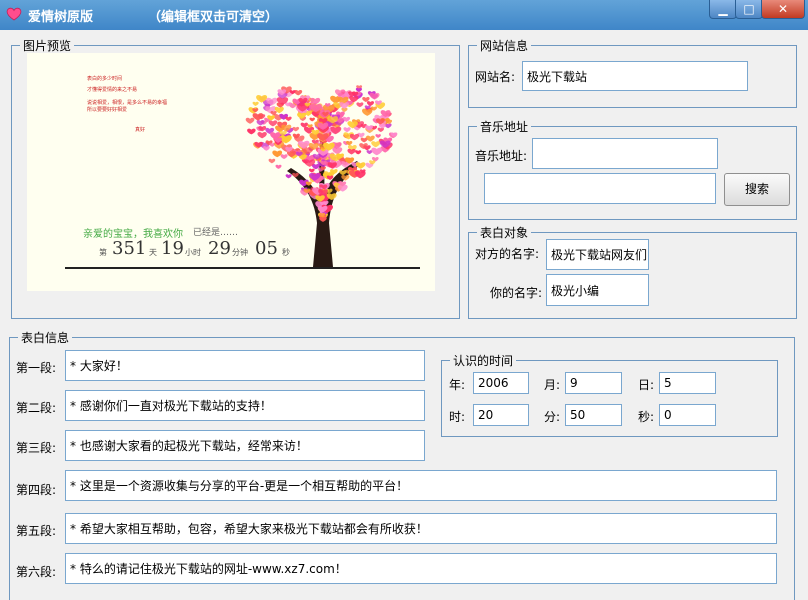 The image size is (808, 600). I want to click on love-tree-illustration, so click(321, 176).